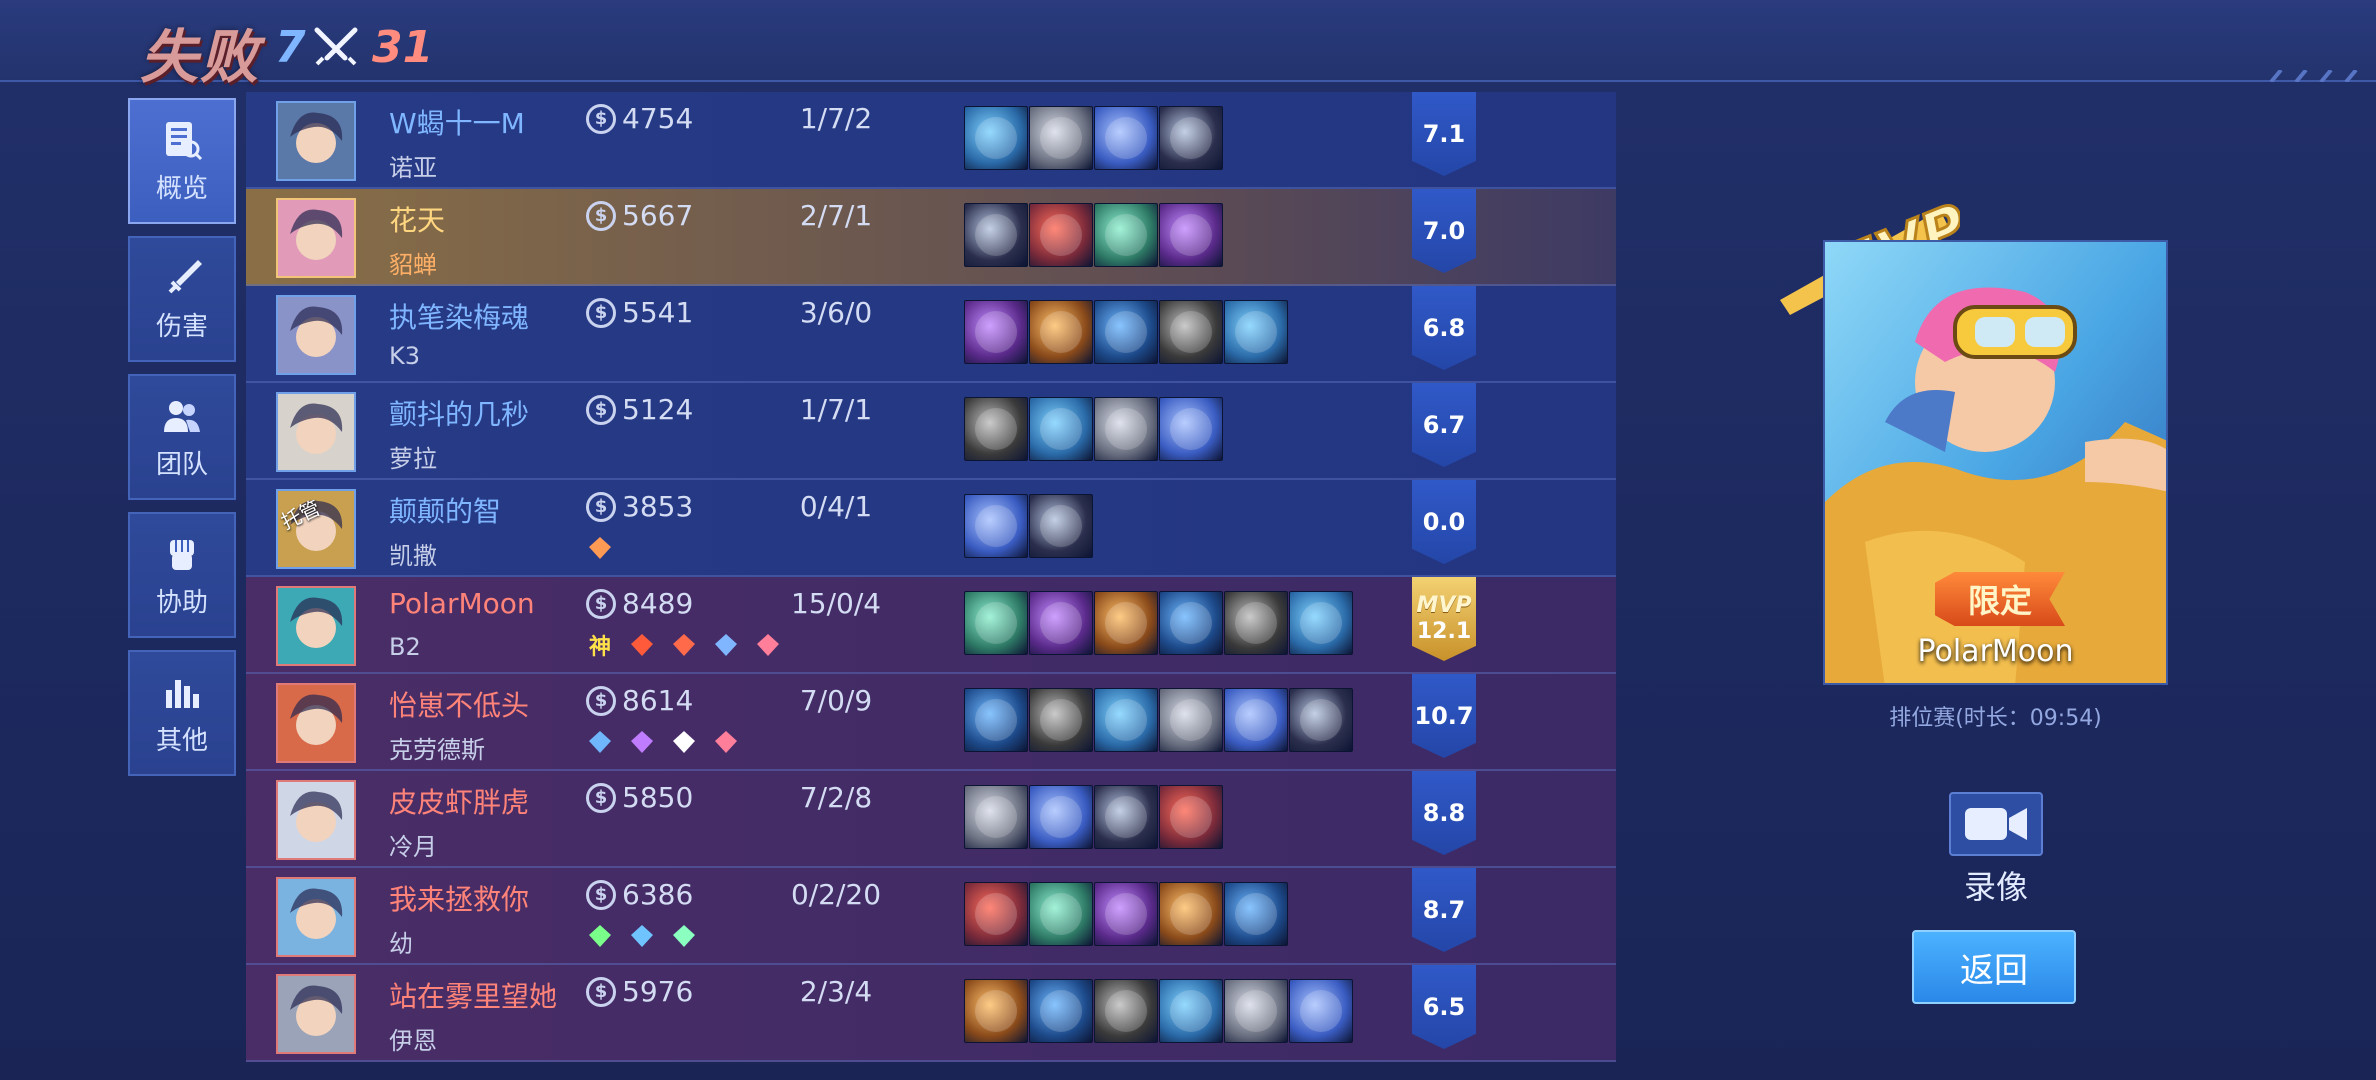  I want to click on replay-label: 录像, so click(1995, 887).